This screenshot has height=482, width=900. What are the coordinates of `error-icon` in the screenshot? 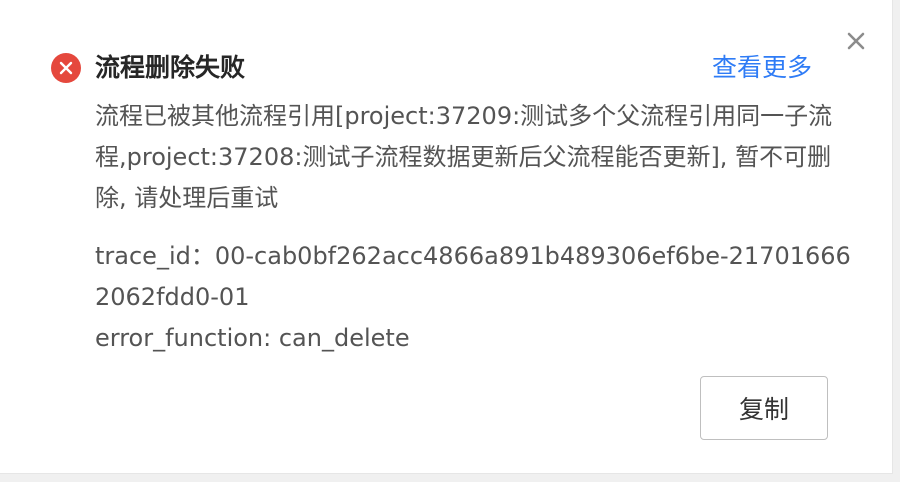 It's located at (66, 68).